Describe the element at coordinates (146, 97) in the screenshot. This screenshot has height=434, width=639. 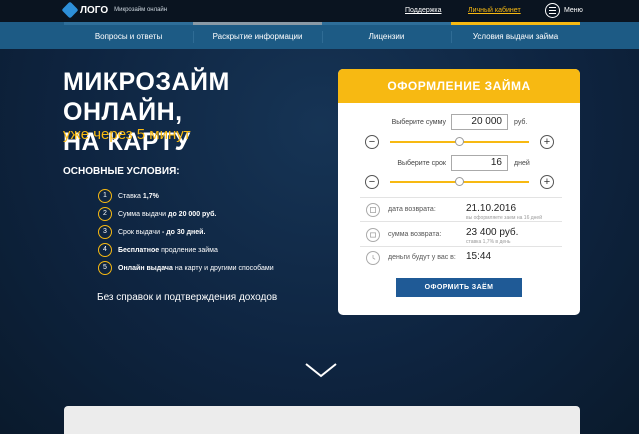
I see `hero-title-line1: МИКРОЗАЙМ ОНЛАЙН,` at that location.